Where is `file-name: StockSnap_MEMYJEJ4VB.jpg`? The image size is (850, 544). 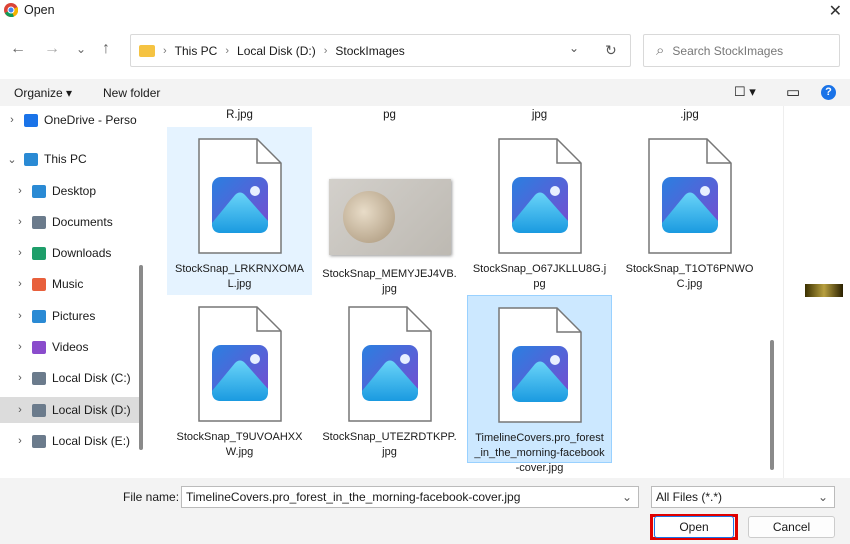 file-name: StockSnap_MEMYJEJ4VB.jpg is located at coordinates (389, 281).